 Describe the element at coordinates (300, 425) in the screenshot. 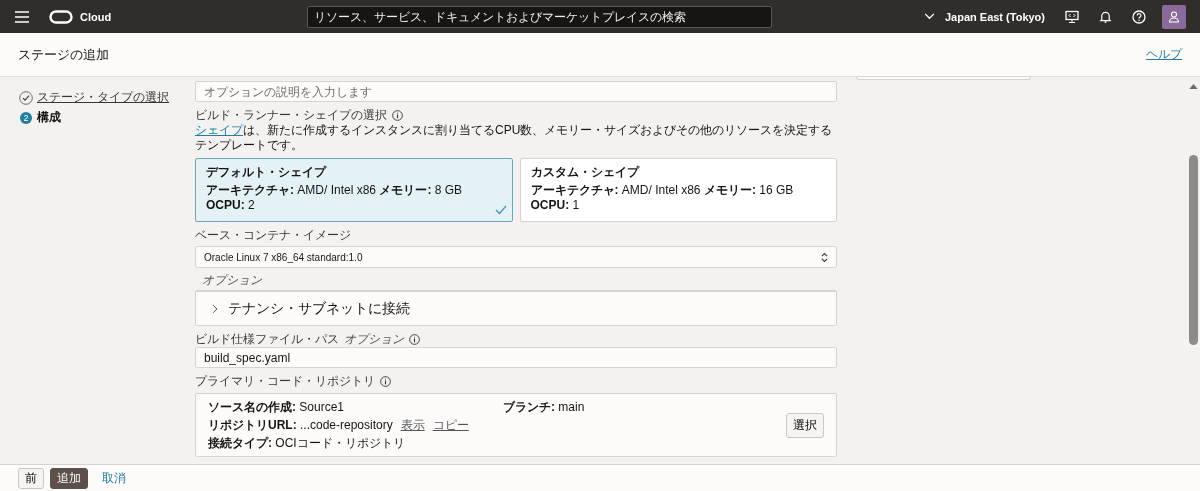

I see `repo-detail: リポジトリURL: ...code-repository` at that location.